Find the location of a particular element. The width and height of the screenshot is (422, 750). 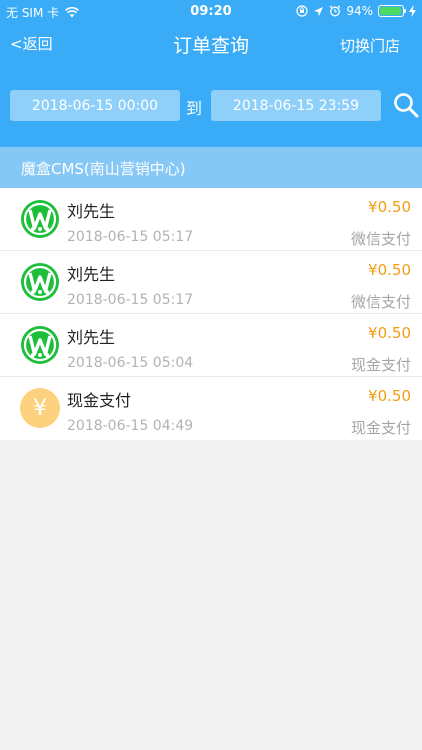

date-filter: 2018-06-15 00:00 到 2018-06-15 23:59 is located at coordinates (211, 106).